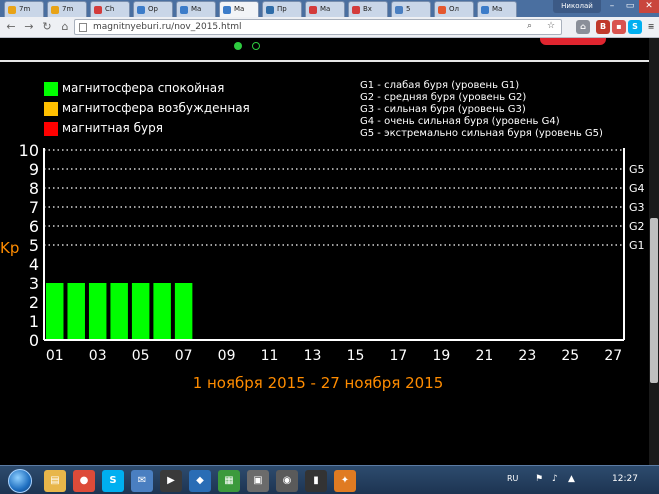 Image resolution: width=659 pixels, height=494 pixels. What do you see at coordinates (84, 481) in the screenshot?
I see `chrome-taskbar-icon: ●` at bounding box center [84, 481].